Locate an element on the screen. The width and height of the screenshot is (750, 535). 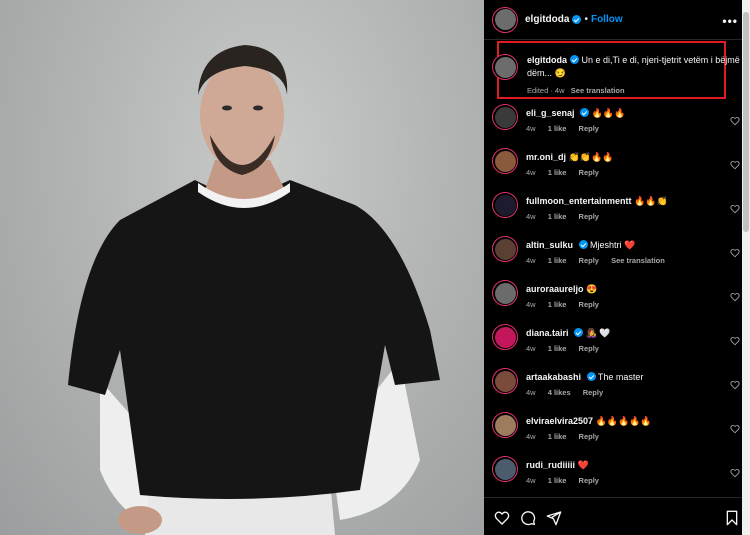
comment-likes: 4 likes is located at coordinates (559, 392).